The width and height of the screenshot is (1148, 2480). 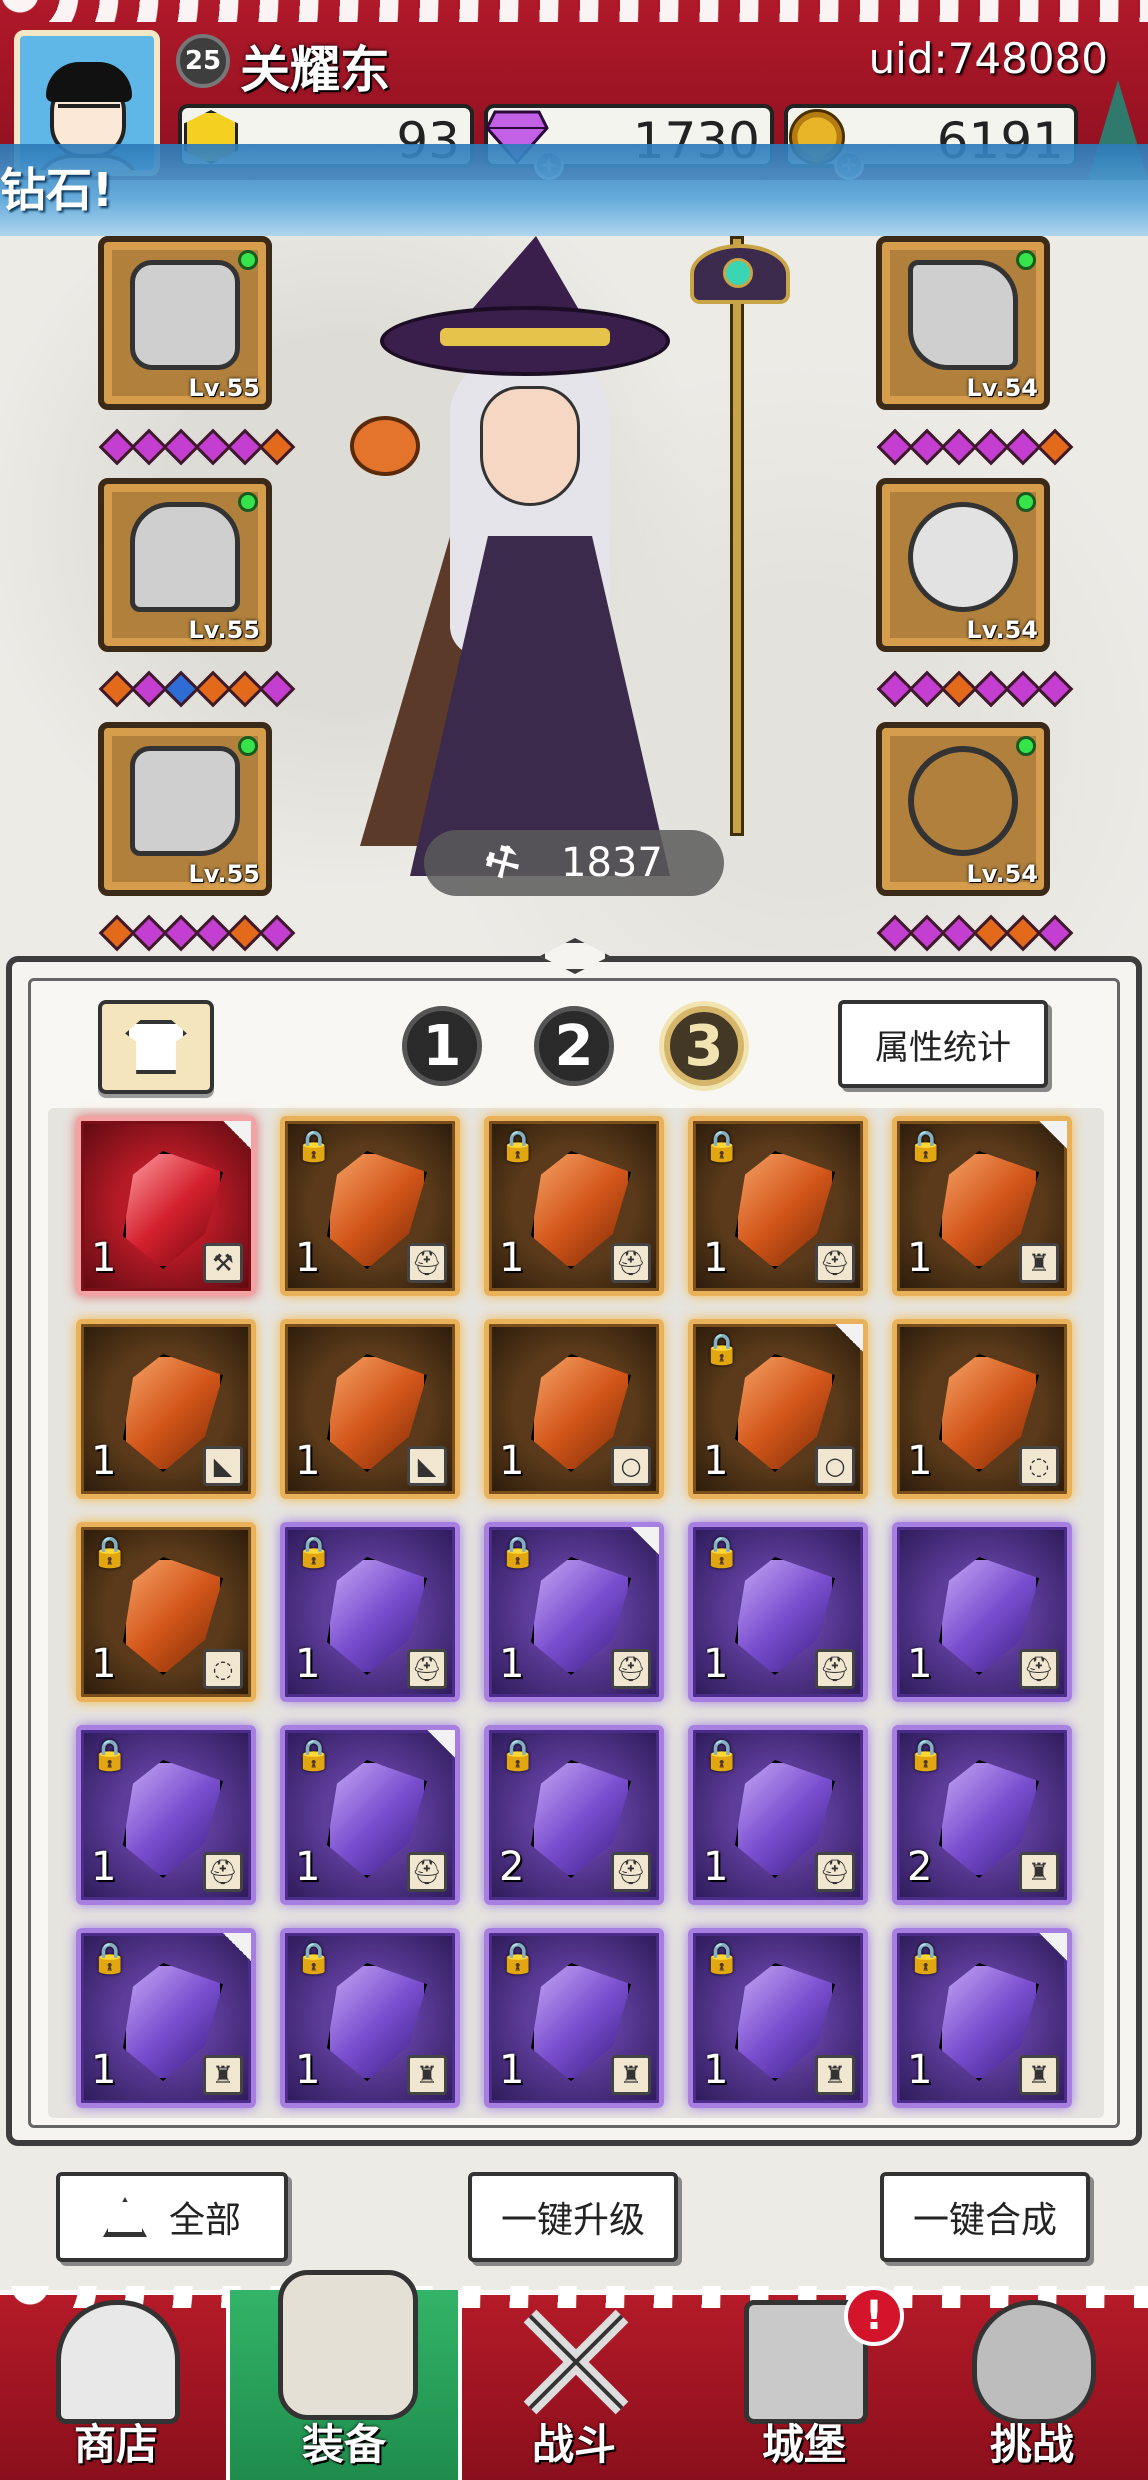 What do you see at coordinates (963, 801) in the screenshot?
I see `necklace-icon` at bounding box center [963, 801].